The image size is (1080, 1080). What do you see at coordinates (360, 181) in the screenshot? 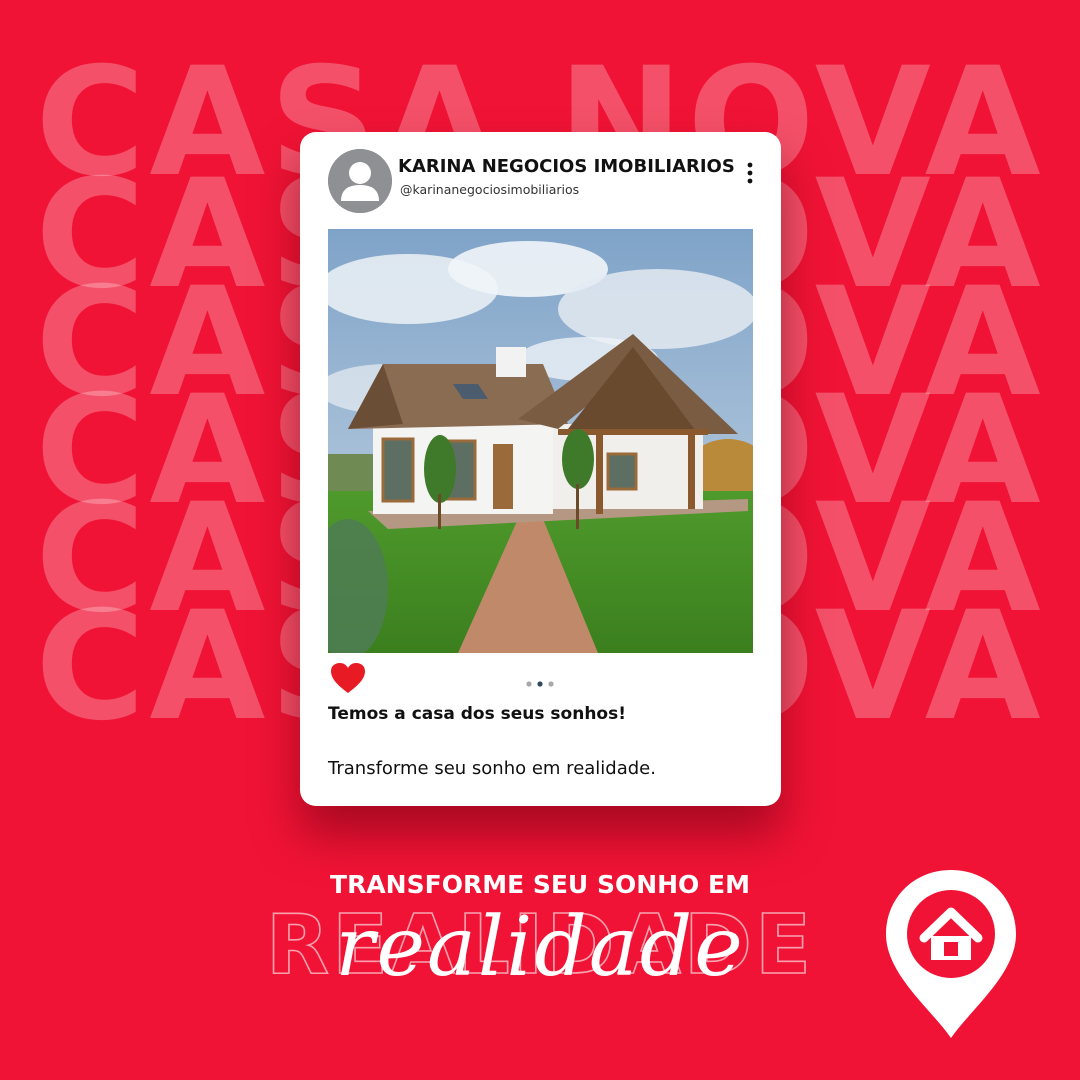
I see `user-silhouette-icon` at bounding box center [360, 181].